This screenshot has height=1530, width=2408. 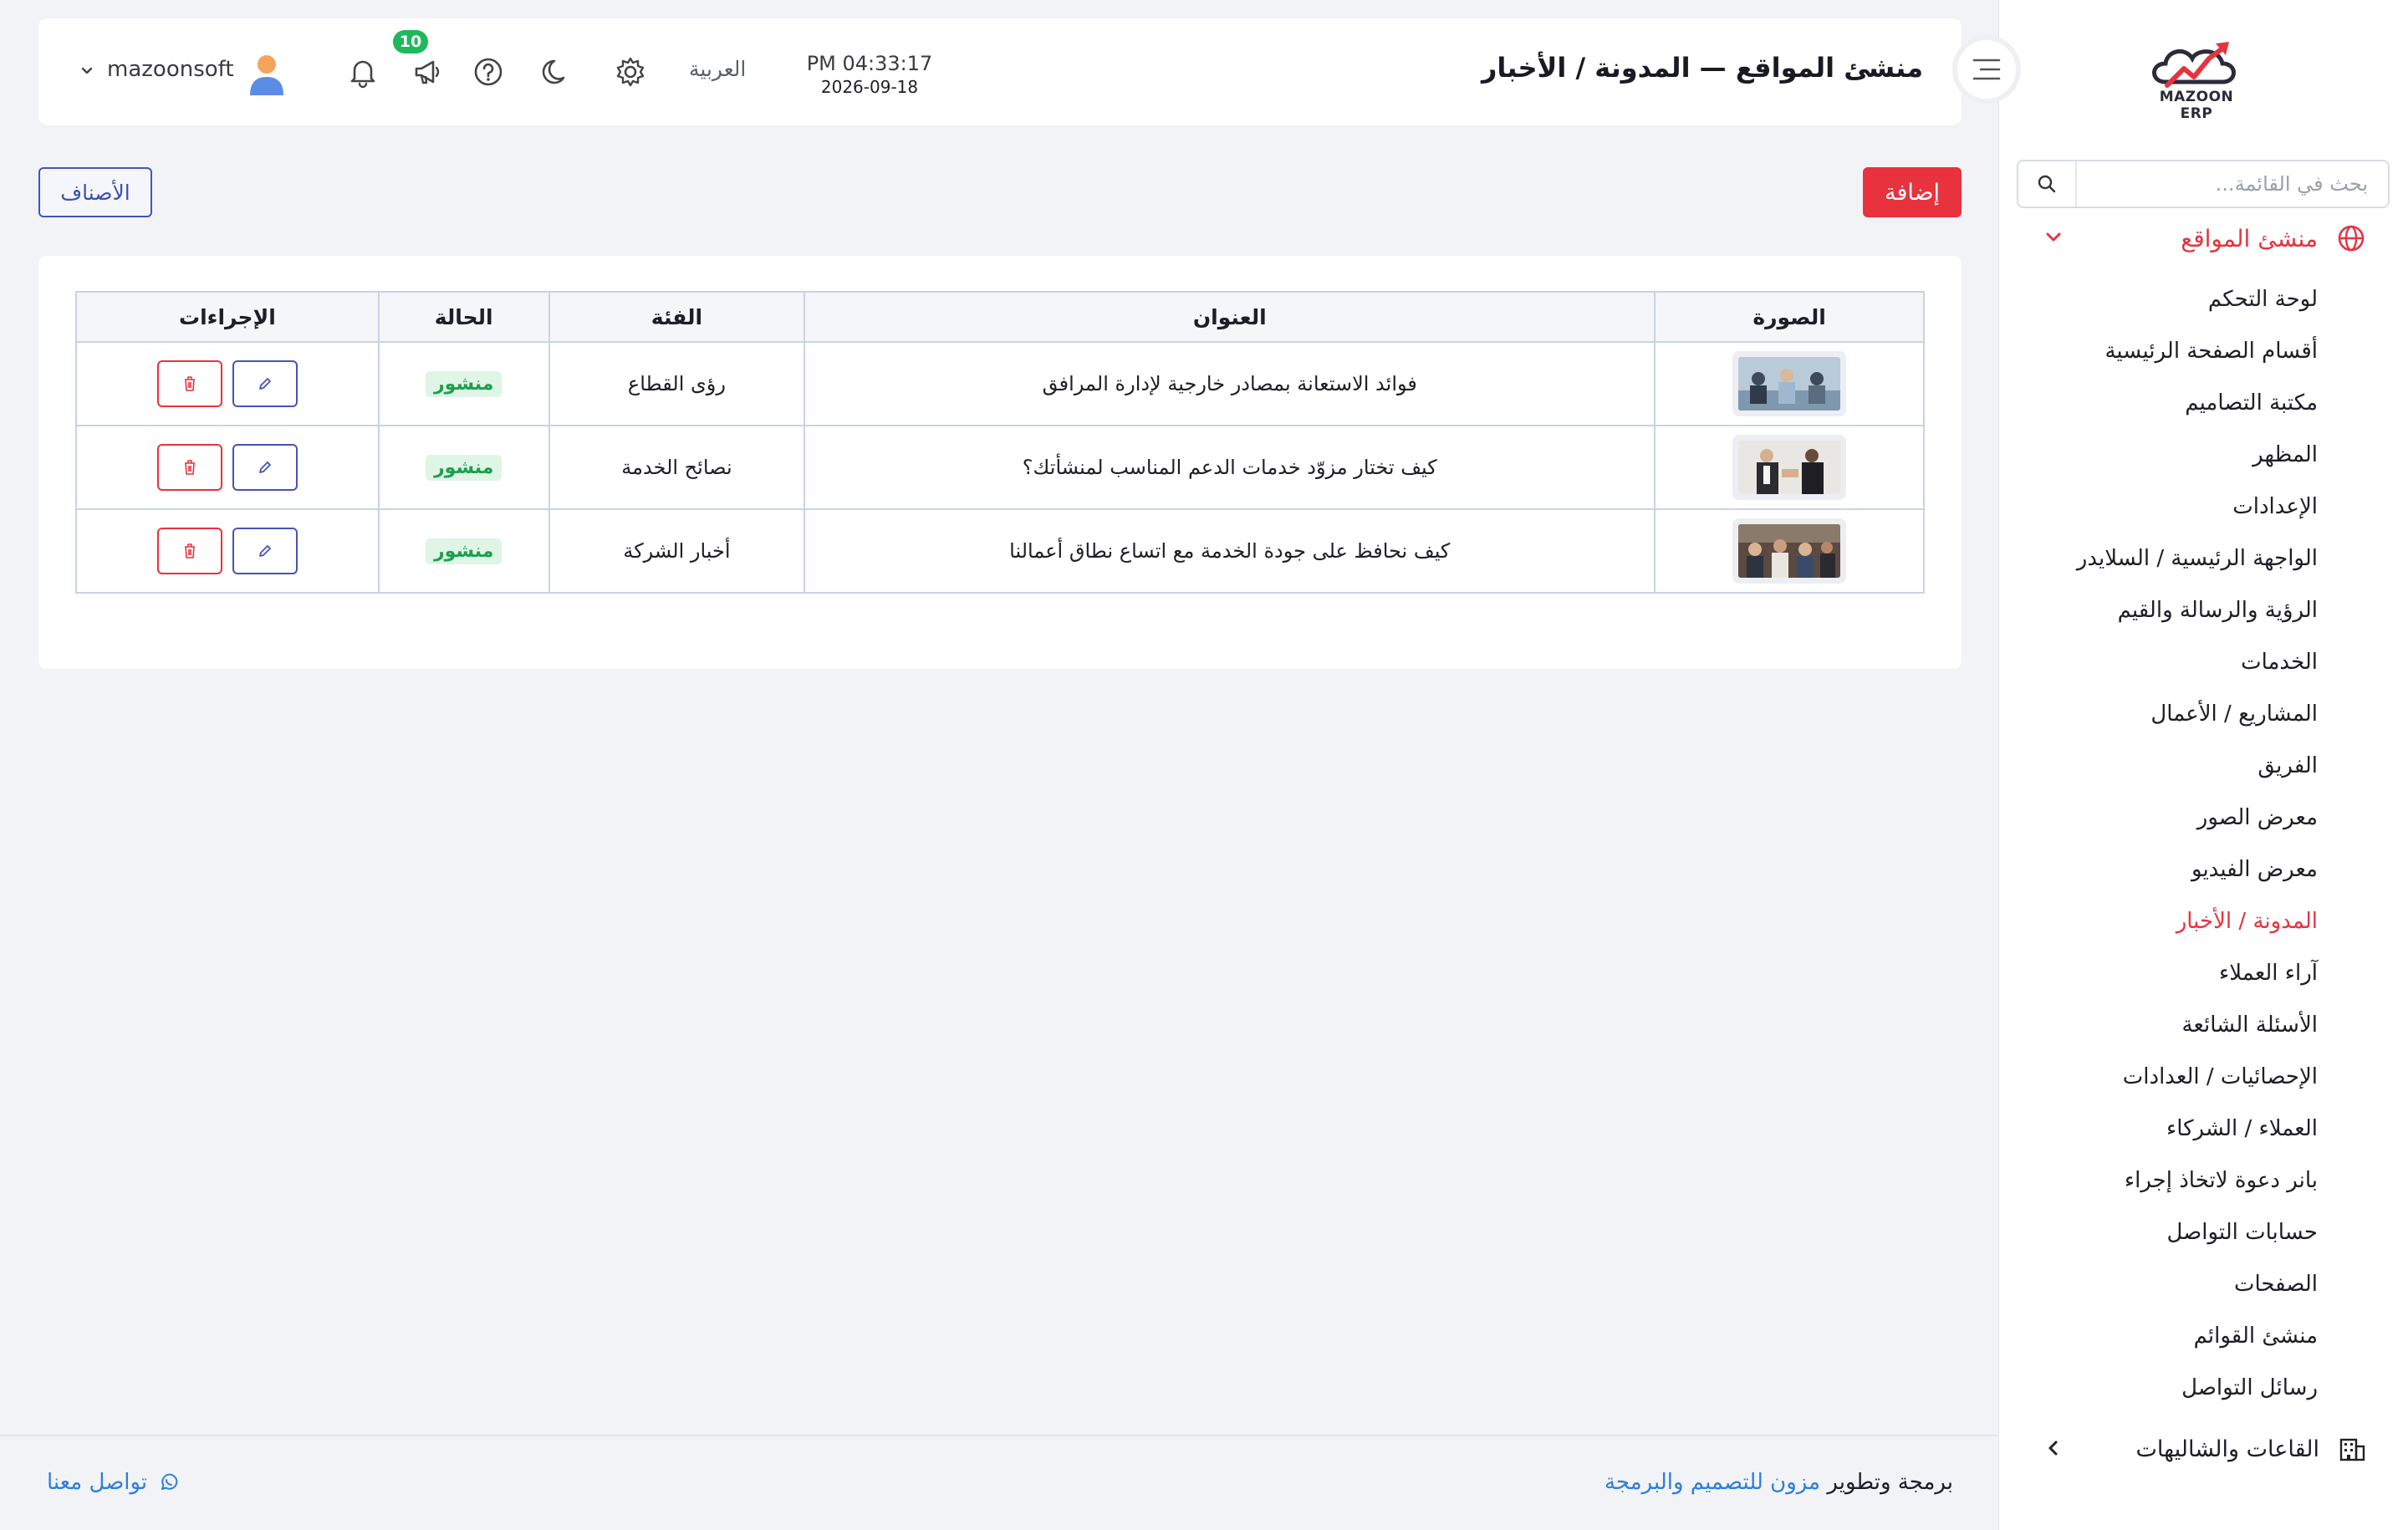 I want to click on notifications-button, so click(x=363, y=72).